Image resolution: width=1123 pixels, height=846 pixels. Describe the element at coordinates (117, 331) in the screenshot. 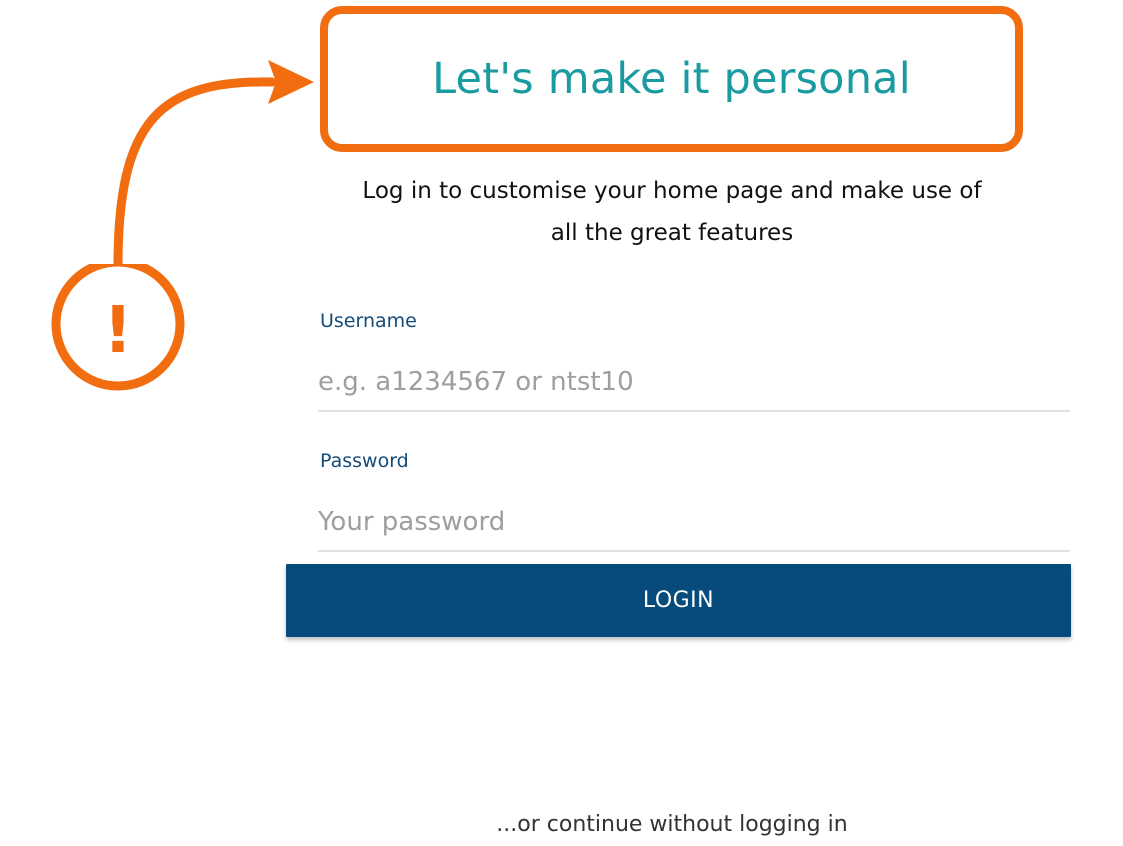

I see `alert-symbol: !` at that location.